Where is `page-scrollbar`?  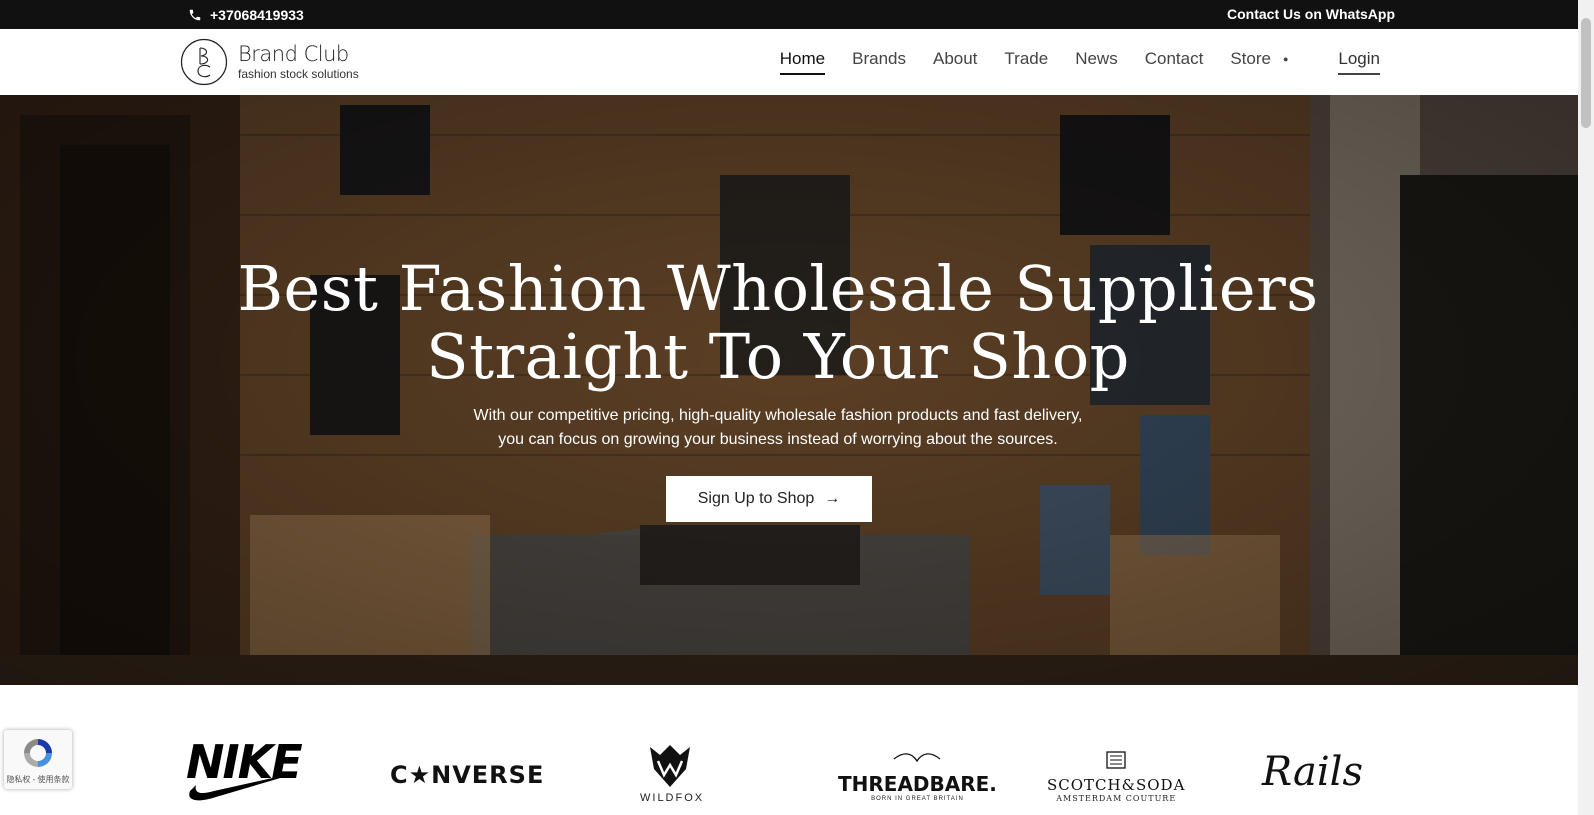
page-scrollbar is located at coordinates (1586, 407).